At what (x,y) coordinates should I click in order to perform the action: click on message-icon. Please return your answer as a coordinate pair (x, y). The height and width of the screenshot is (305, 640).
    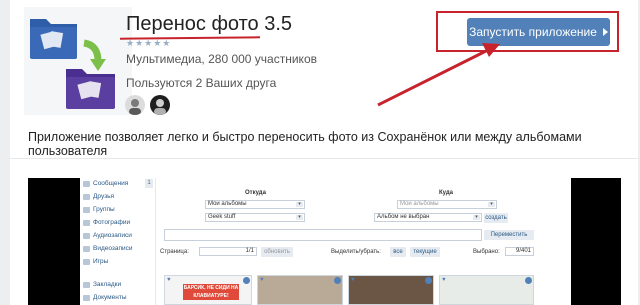
    Looking at the image, I should click on (86, 183).